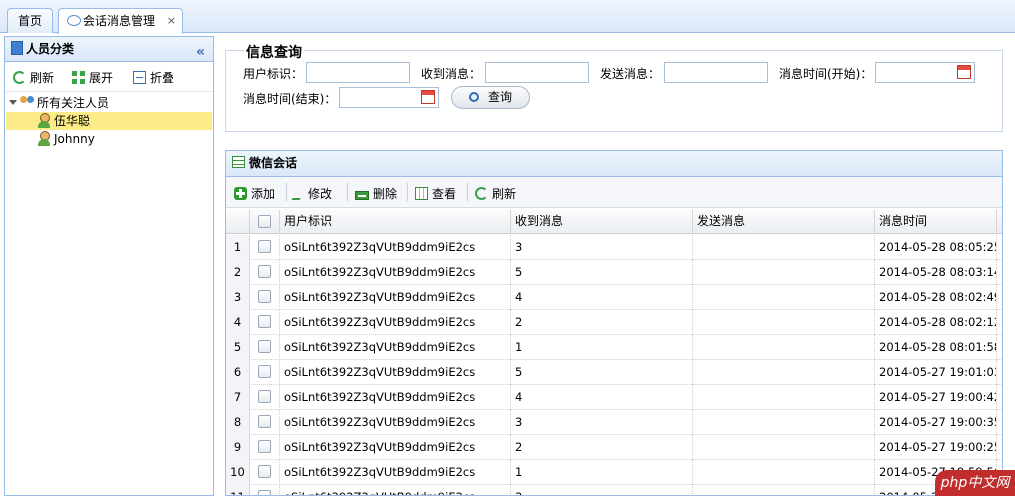  I want to click on tab-session-messages: 会话消息管理 ×, so click(120, 21).